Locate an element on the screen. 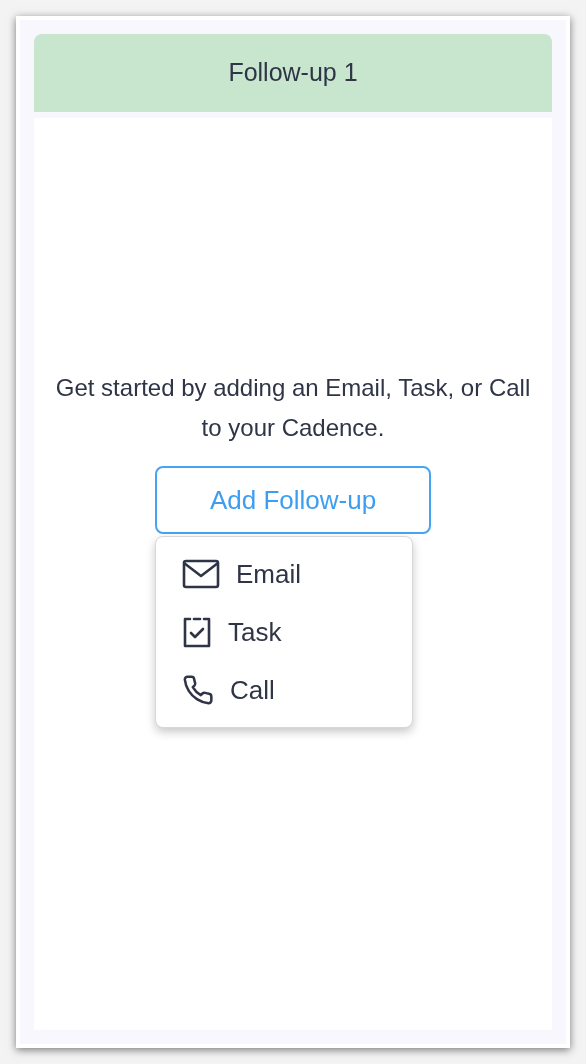  menu-item: Call is located at coordinates (284, 690).